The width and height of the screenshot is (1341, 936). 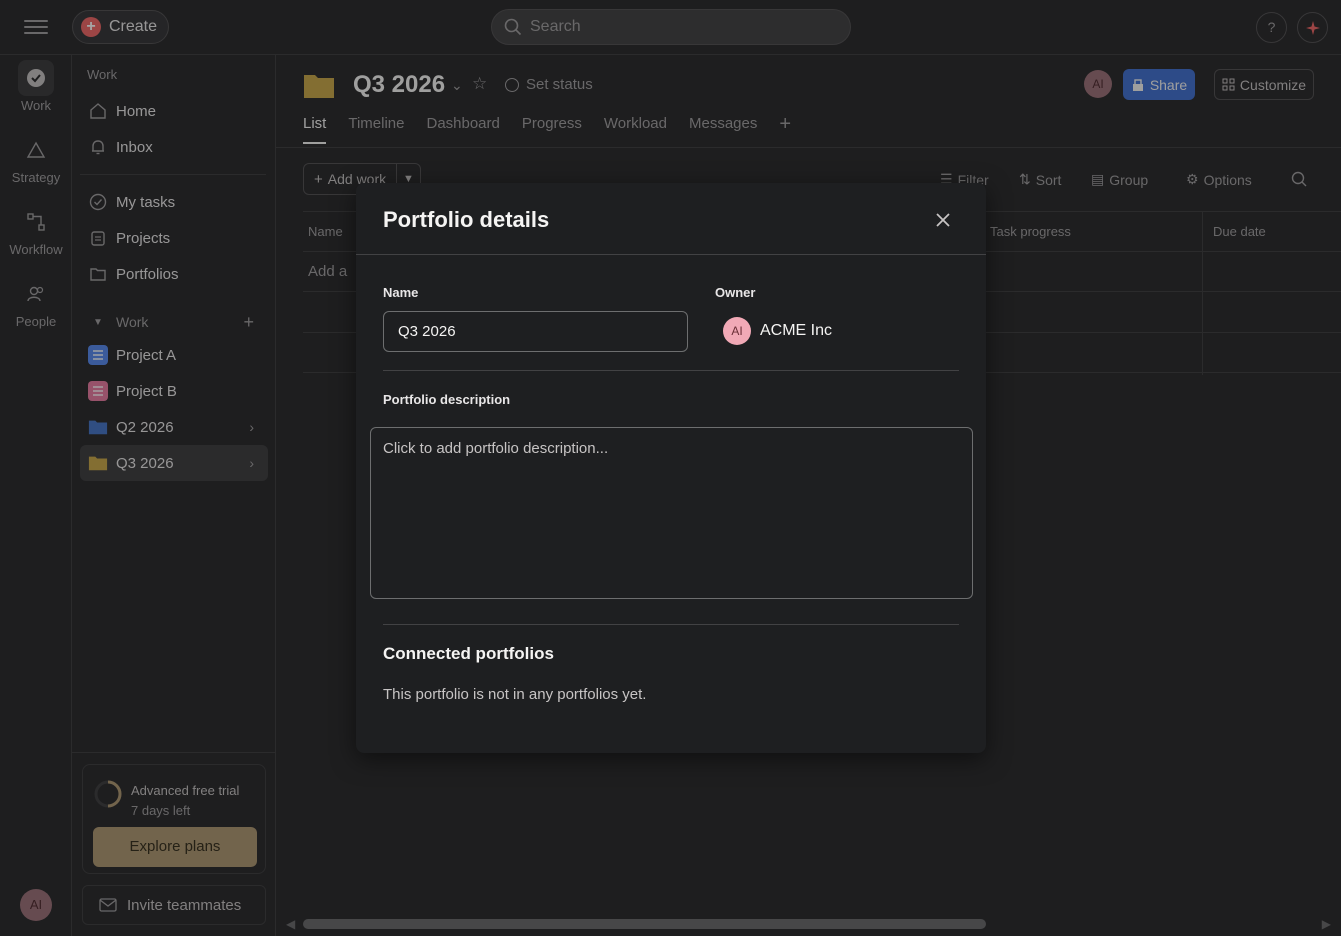 I want to click on close-icon, so click(x=943, y=220).